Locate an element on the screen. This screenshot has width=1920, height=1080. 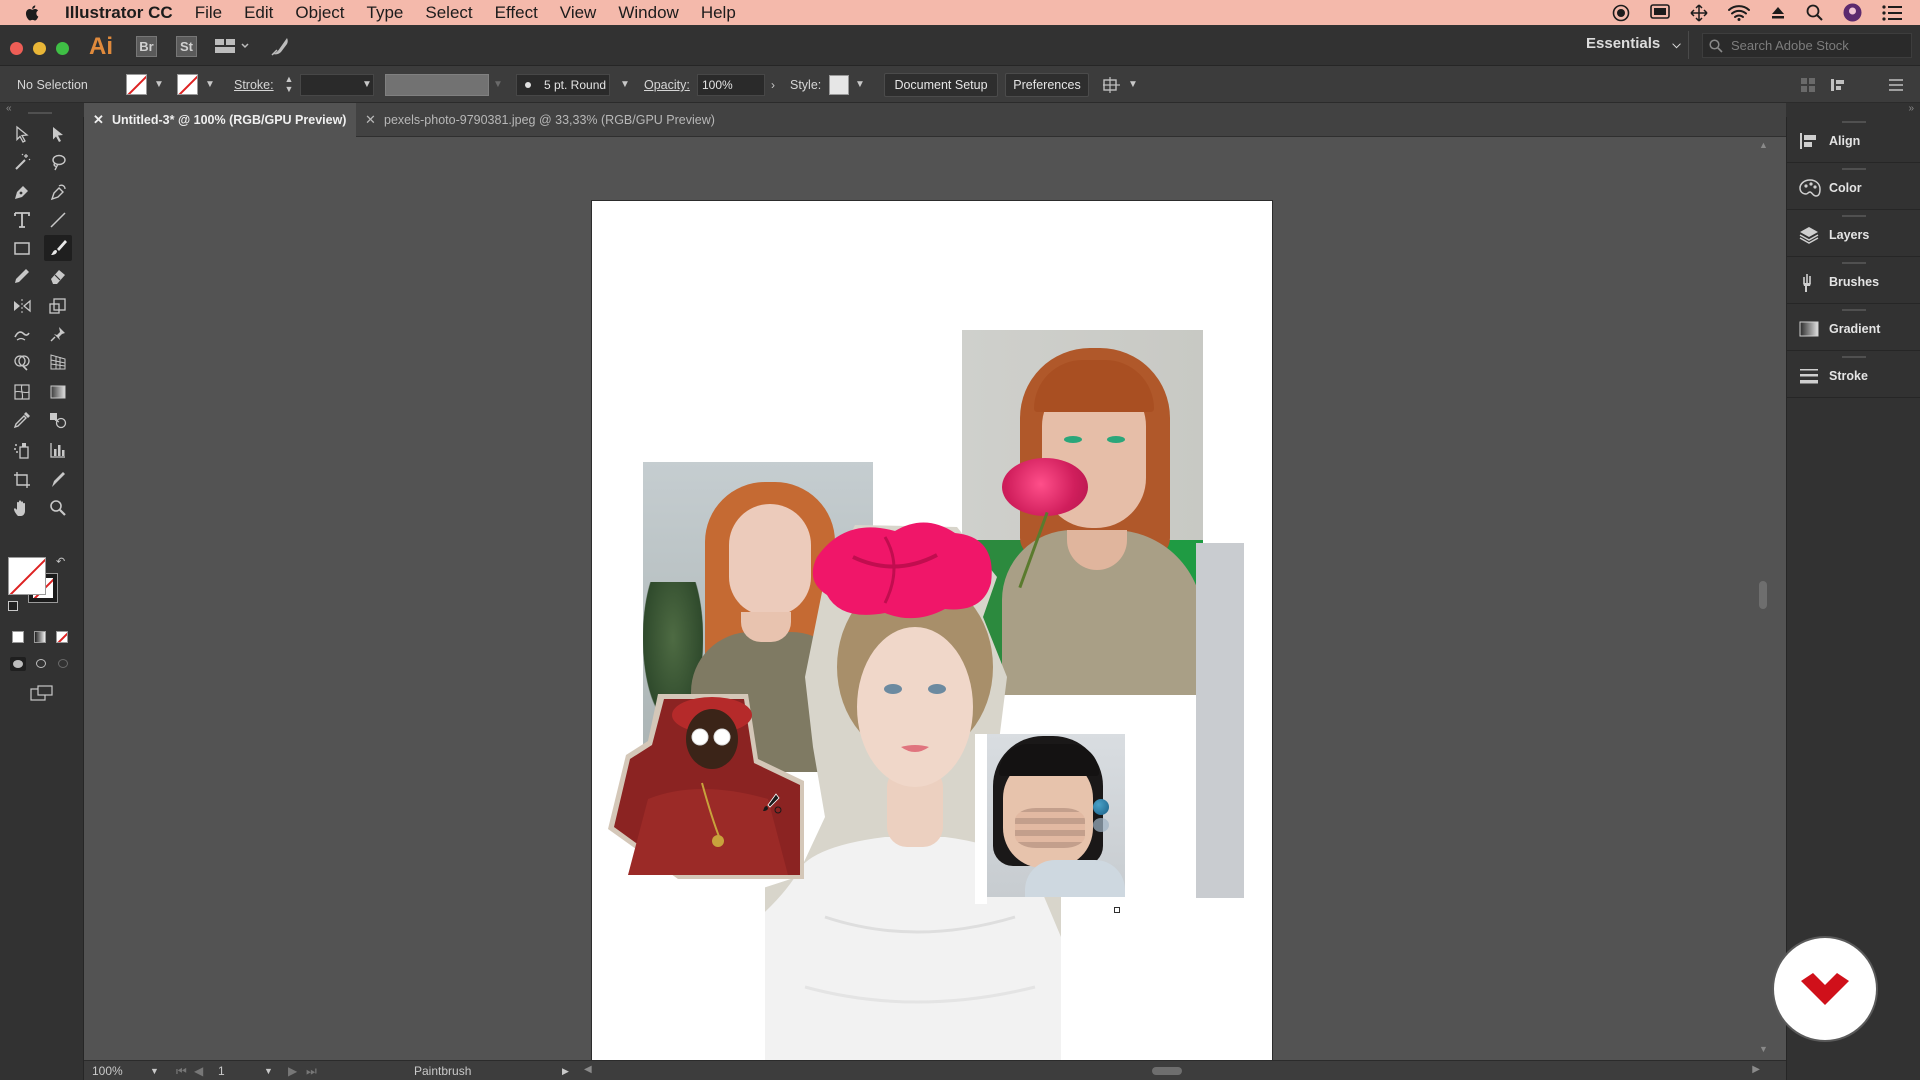
panel-tab-stroke: Stroke is located at coordinates (1853, 375).